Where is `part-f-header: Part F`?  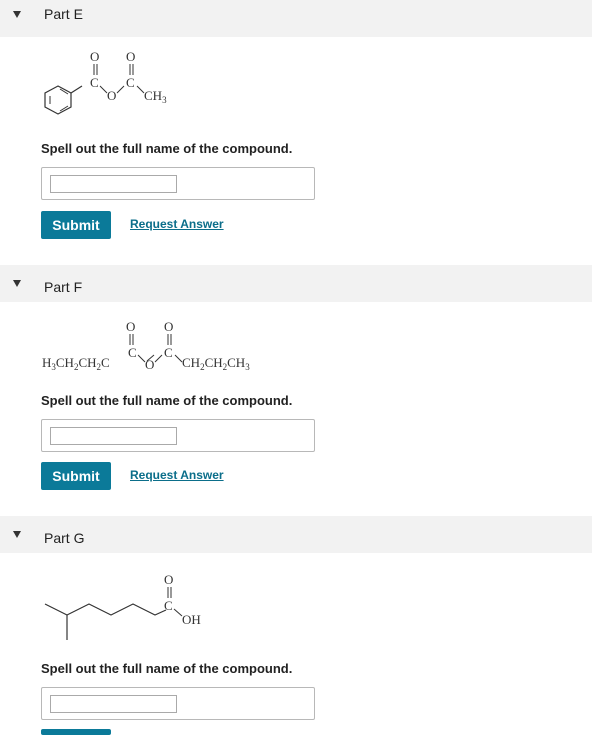
part-f-header: Part F is located at coordinates (296, 283).